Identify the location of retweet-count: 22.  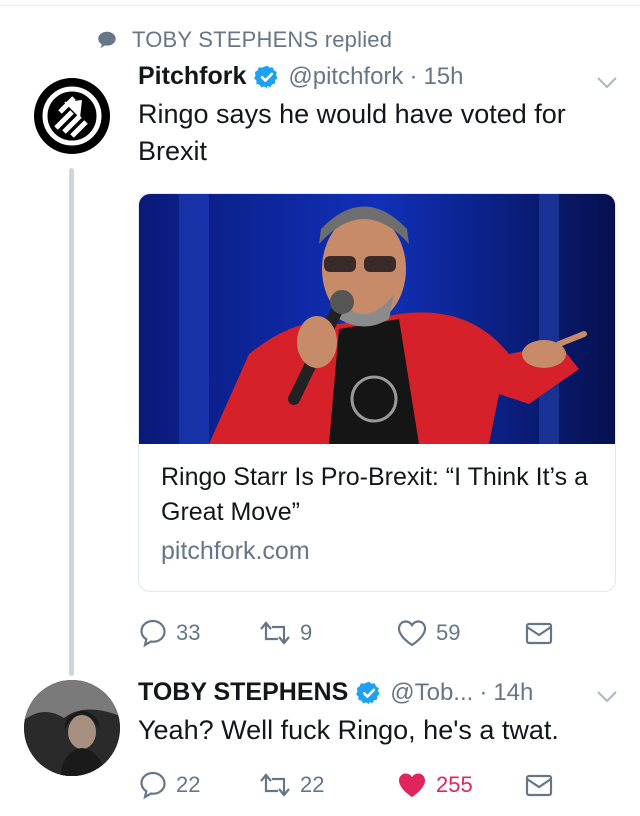
(312, 784).